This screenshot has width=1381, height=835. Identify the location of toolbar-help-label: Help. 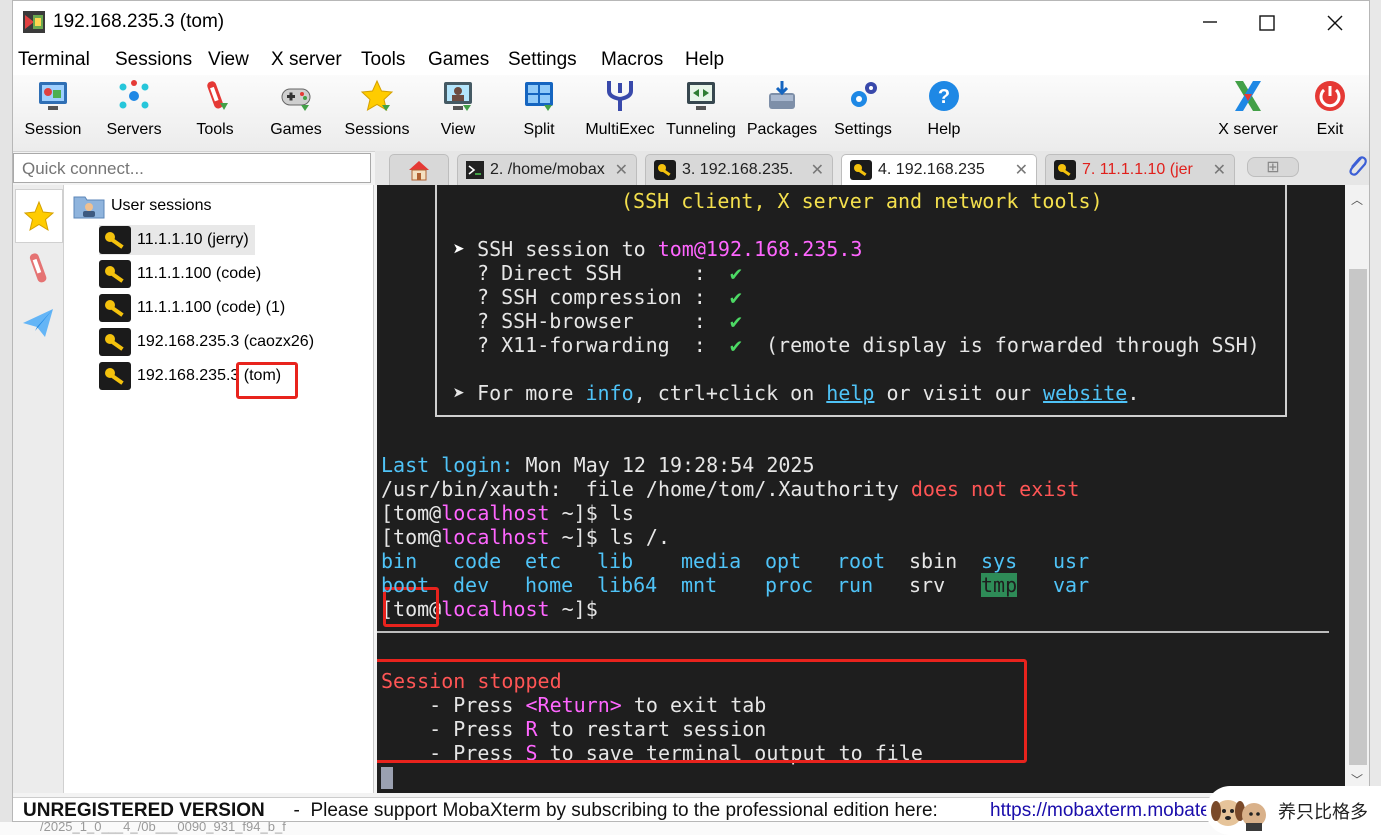
(944, 129).